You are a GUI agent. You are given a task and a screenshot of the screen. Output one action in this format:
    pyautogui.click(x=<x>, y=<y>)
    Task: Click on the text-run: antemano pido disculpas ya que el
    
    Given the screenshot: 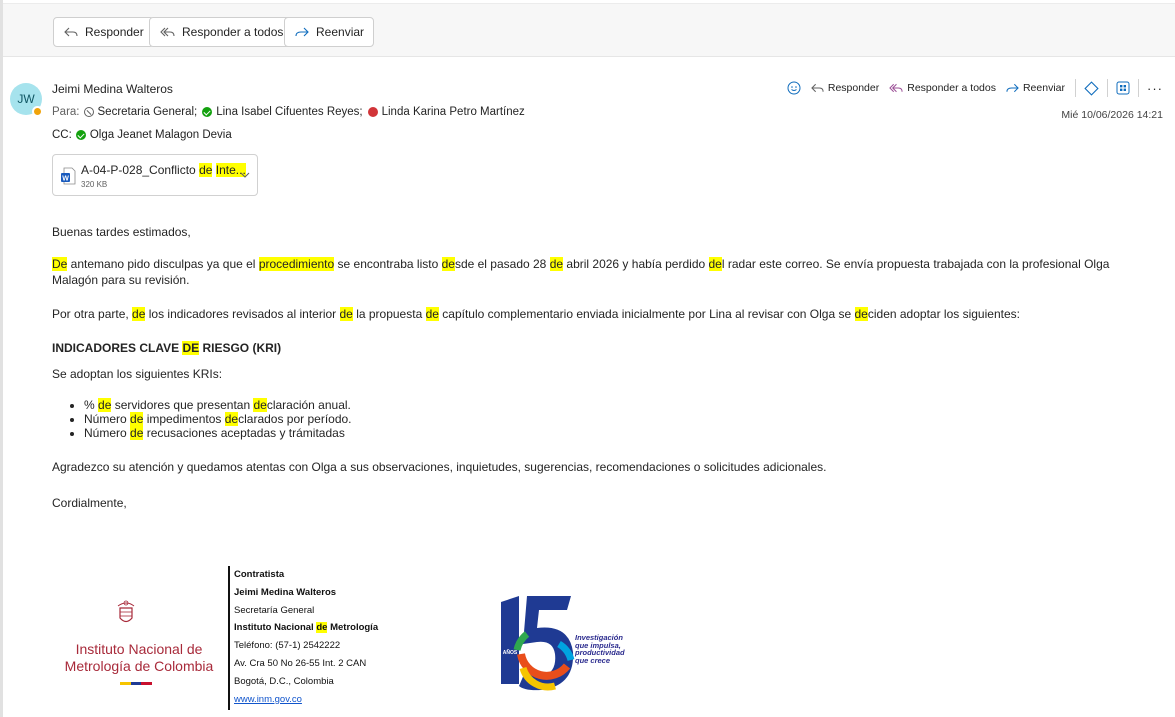 What is the action you would take?
    pyautogui.click(x=163, y=264)
    